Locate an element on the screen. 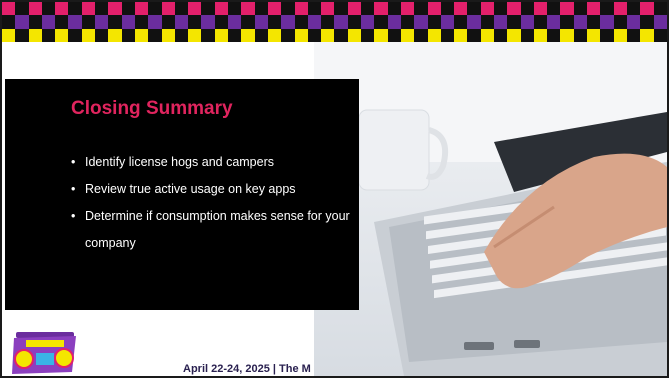 This screenshot has height=378, width=669. event-date-footer: April 22-24, 2025 | The M is located at coordinates (247, 369).